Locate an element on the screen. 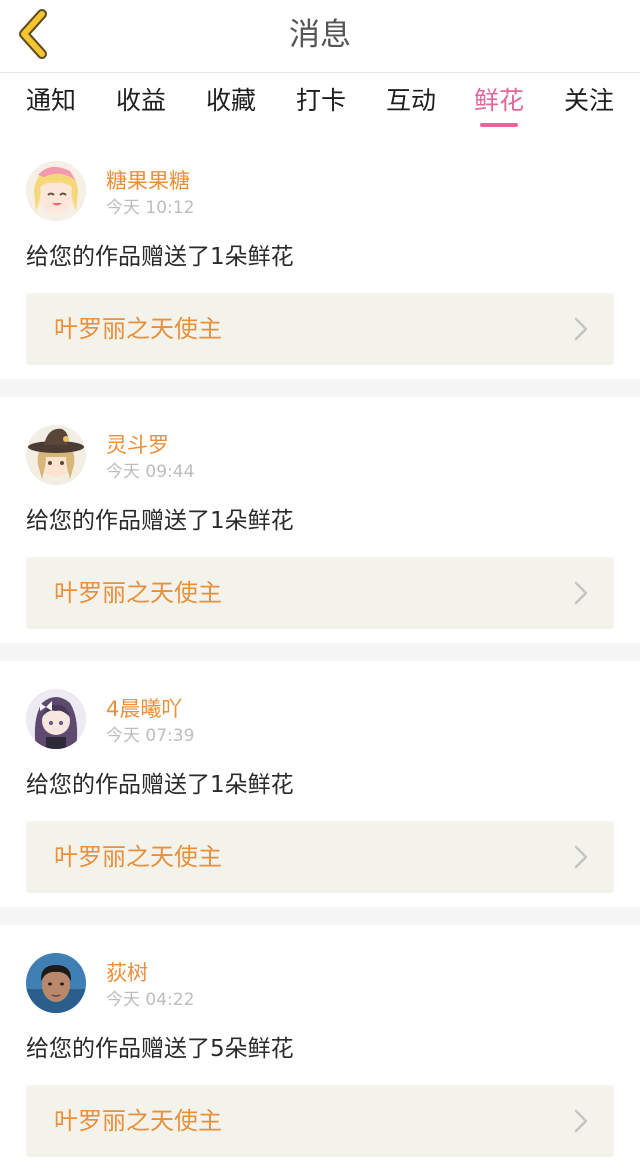 This screenshot has height=1171, width=640. timestamp: 今天 10:12 is located at coordinates (150, 208).